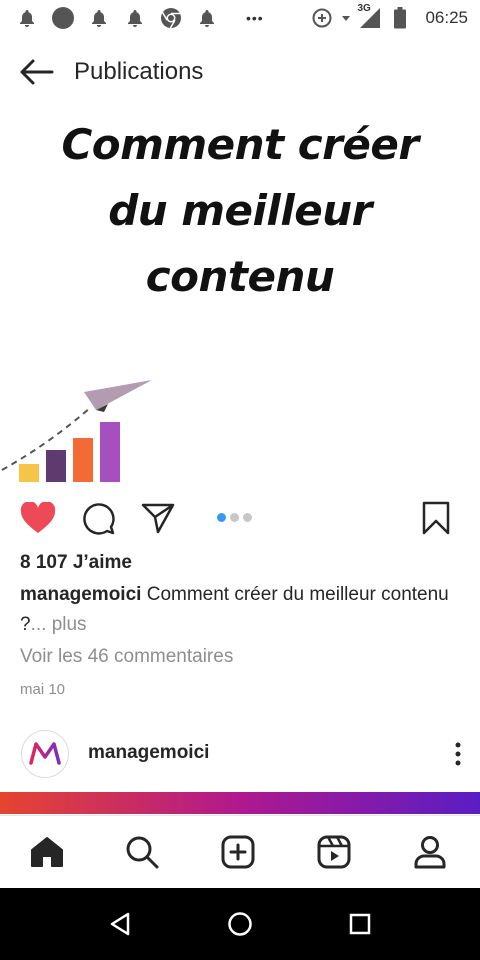 Image resolution: width=480 pixels, height=960 pixels. What do you see at coordinates (43, 689) in the screenshot?
I see `post-date: mai 10` at bounding box center [43, 689].